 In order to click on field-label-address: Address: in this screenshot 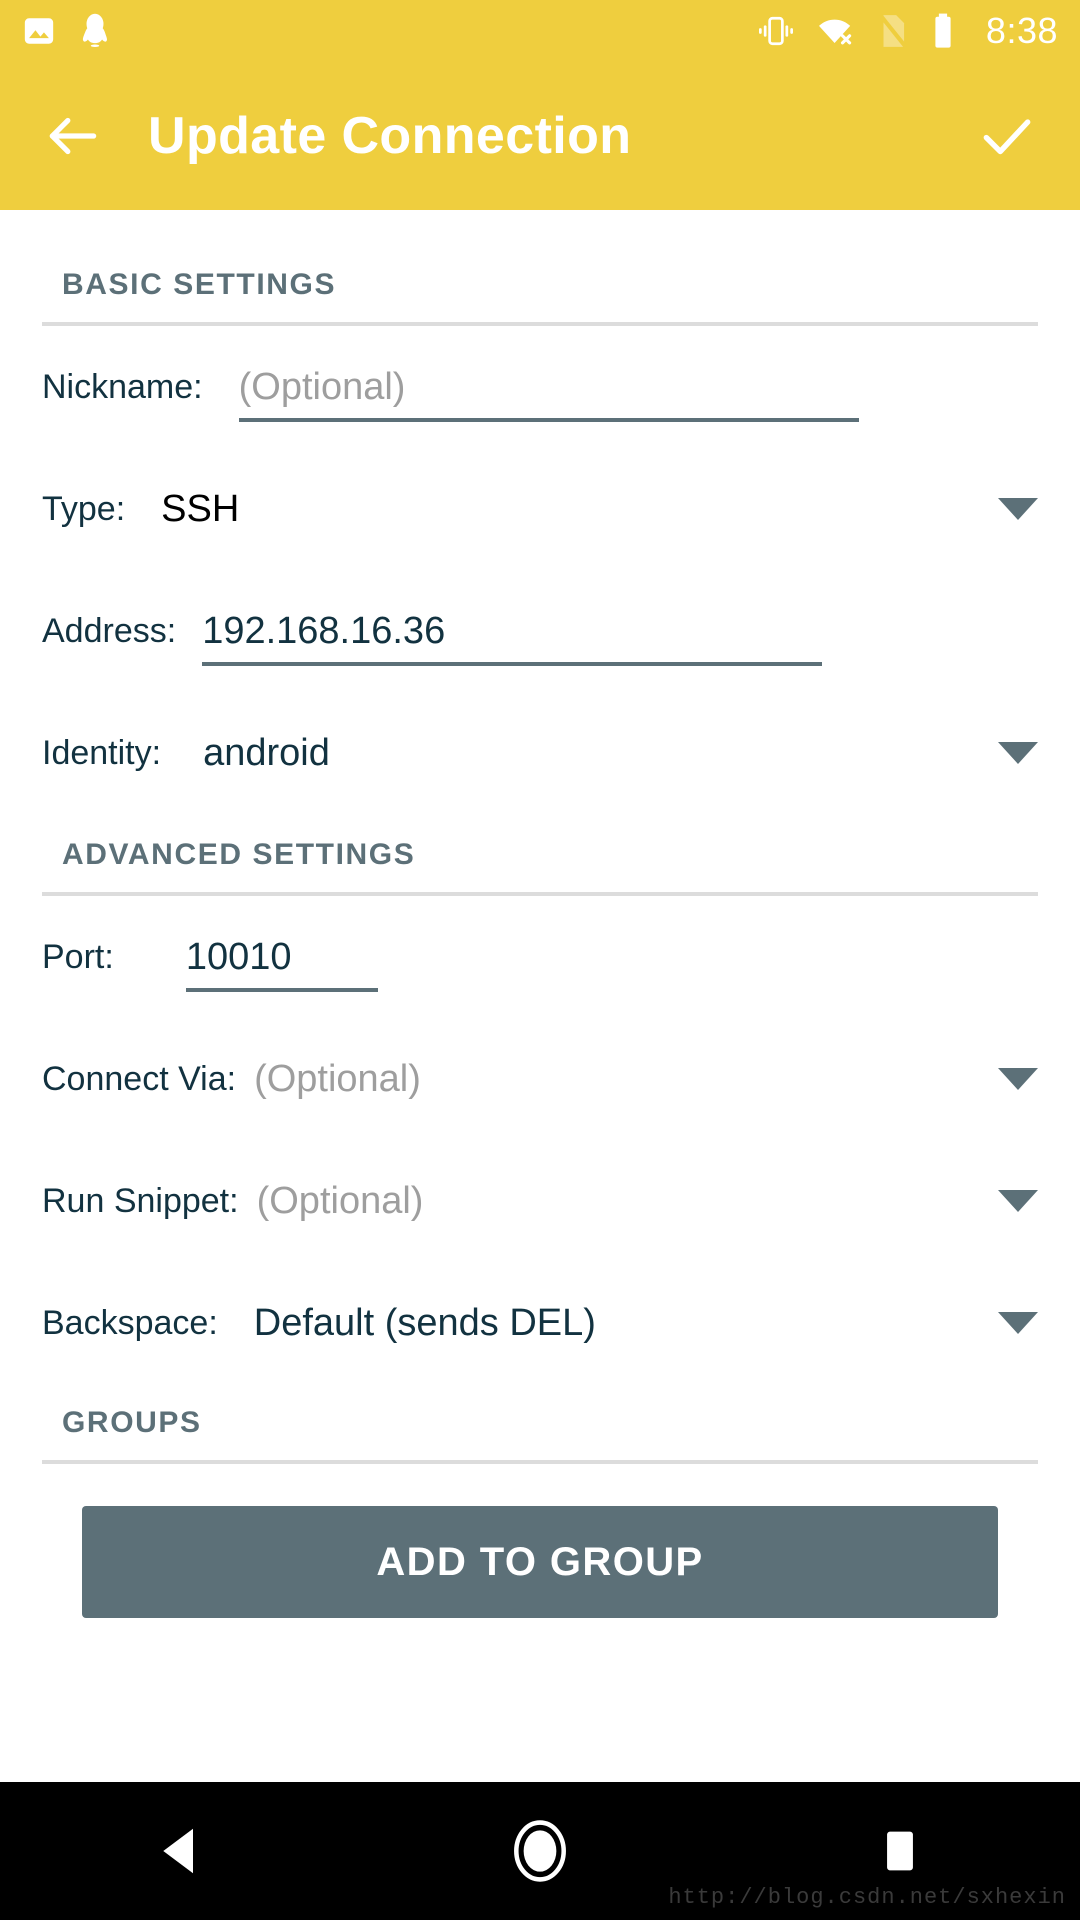, I will do `click(109, 630)`.